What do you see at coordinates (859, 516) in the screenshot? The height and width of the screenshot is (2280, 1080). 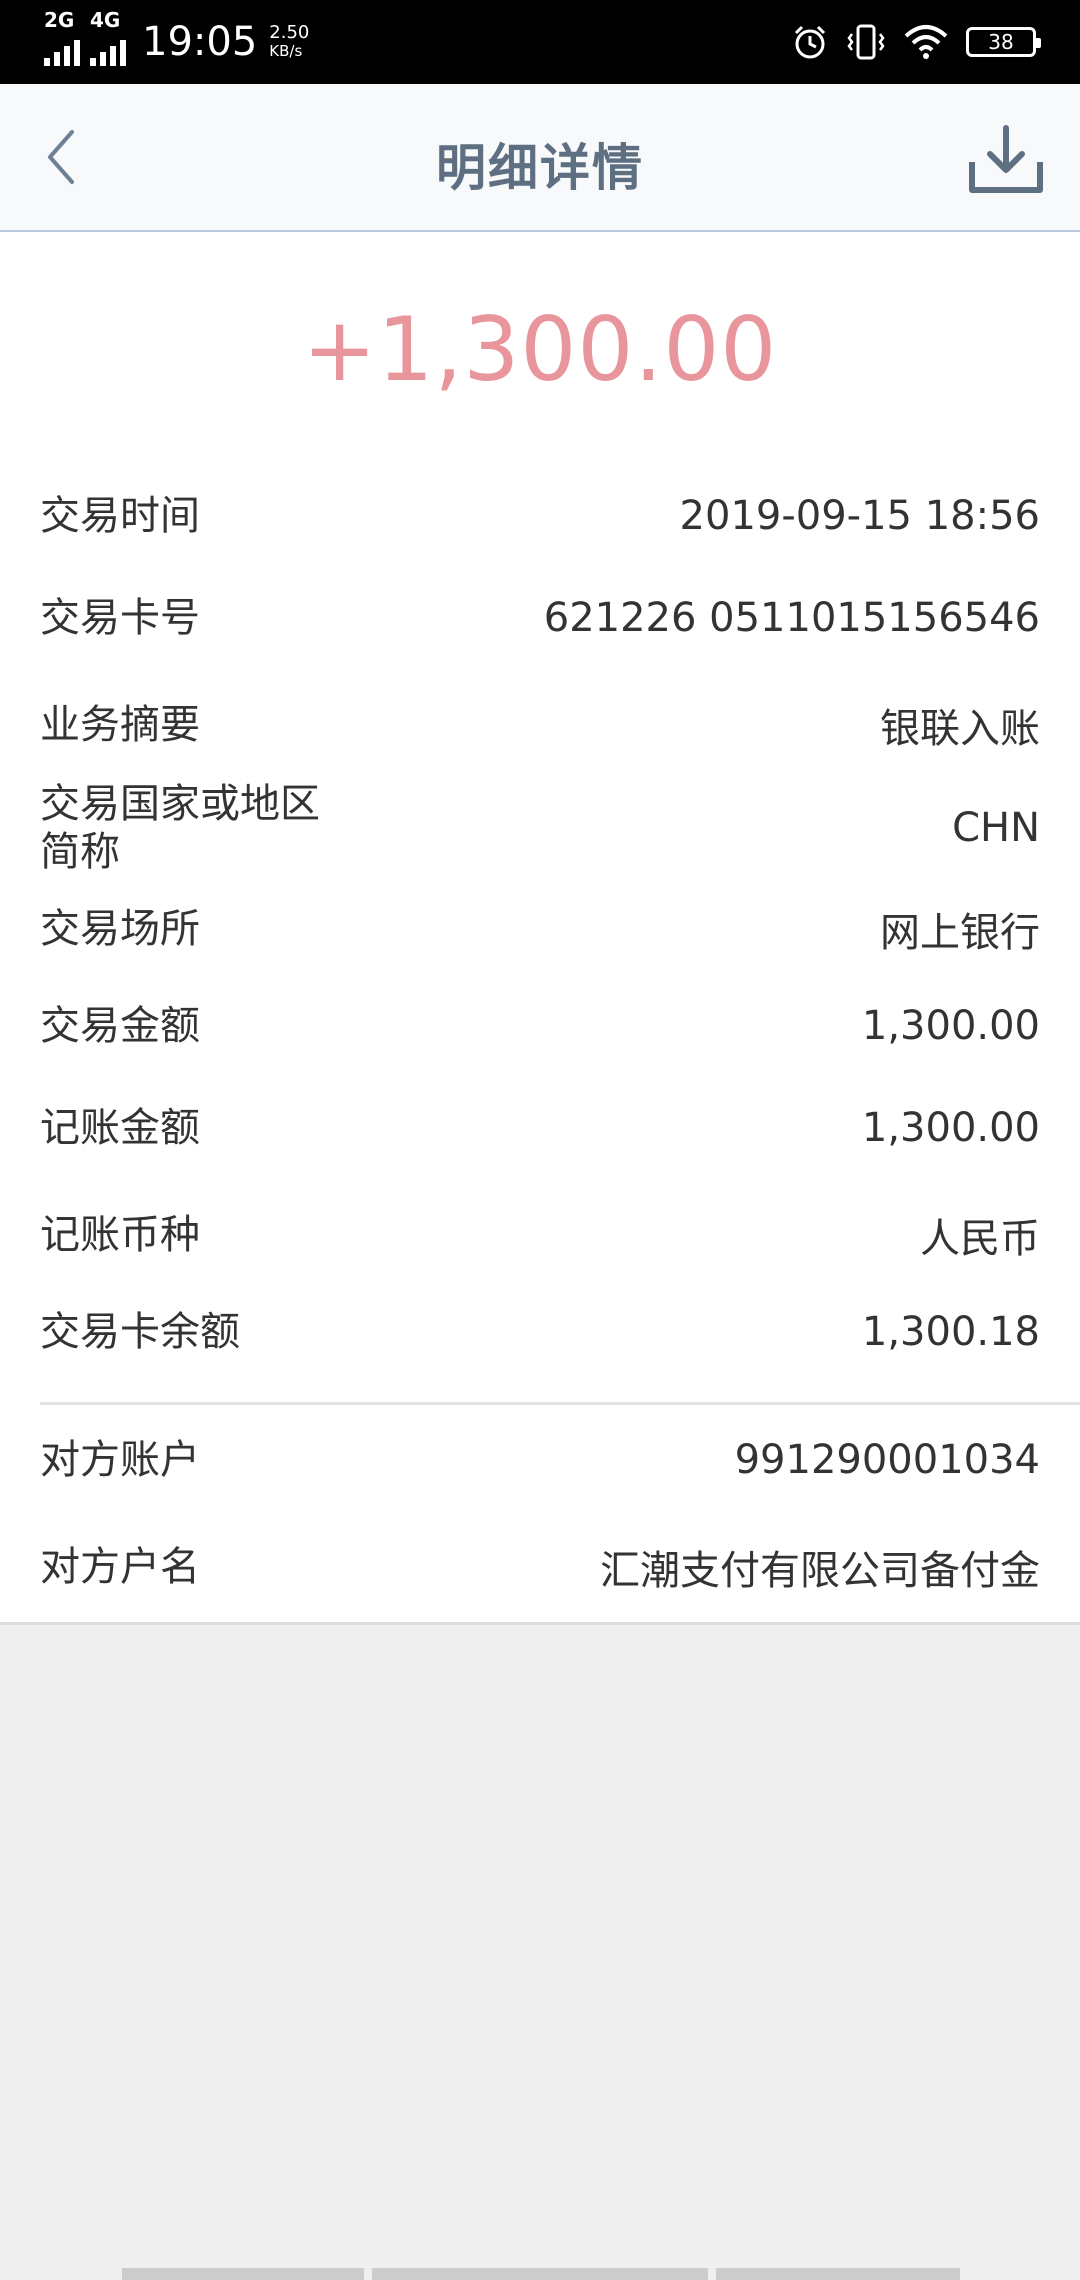 I see `row-value: 2019-09-15 18:56` at bounding box center [859, 516].